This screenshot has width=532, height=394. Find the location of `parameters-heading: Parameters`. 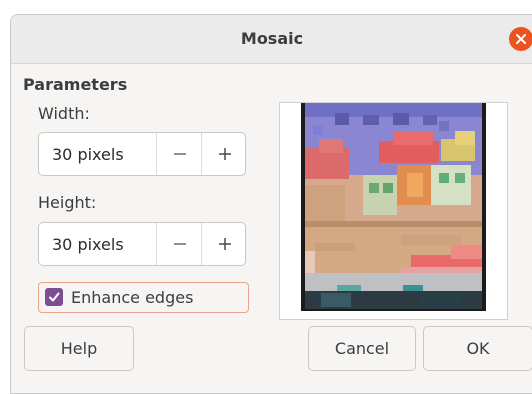

parameters-heading: Parameters is located at coordinates (75, 84).